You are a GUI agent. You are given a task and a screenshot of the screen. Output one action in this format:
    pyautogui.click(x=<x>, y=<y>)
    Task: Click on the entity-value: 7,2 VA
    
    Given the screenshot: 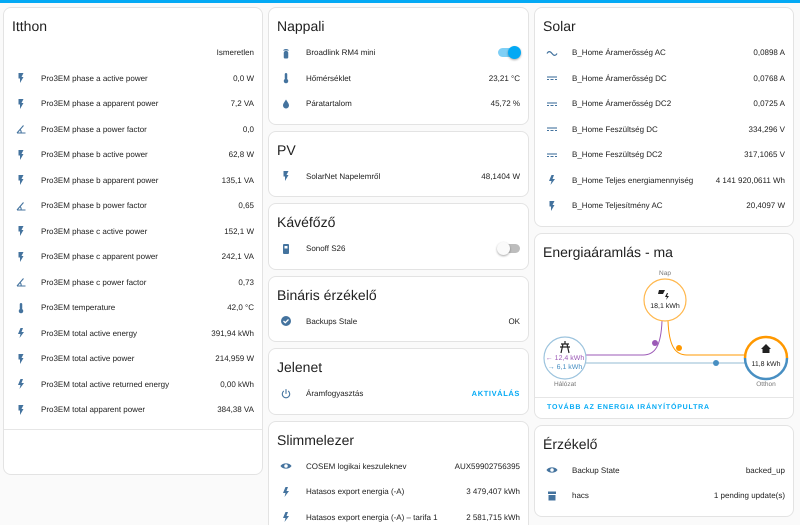 What is the action you would take?
    pyautogui.click(x=242, y=103)
    